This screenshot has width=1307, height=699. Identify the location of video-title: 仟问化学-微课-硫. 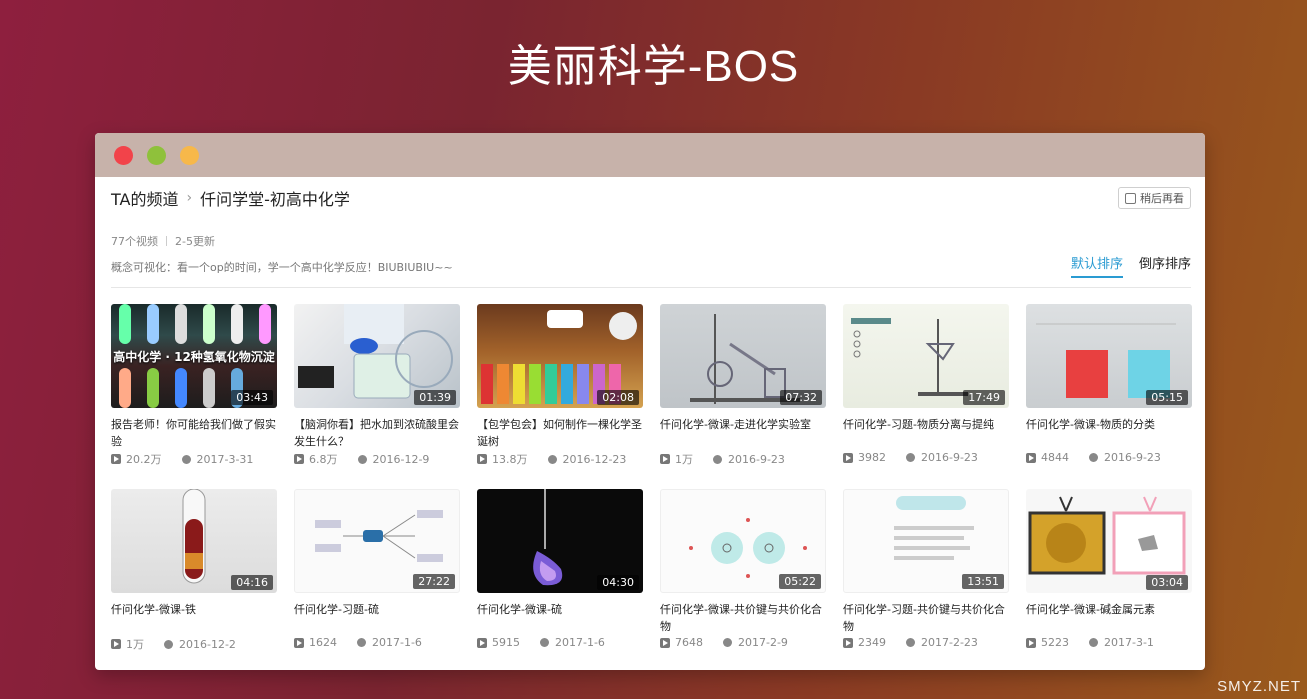
(560, 618).